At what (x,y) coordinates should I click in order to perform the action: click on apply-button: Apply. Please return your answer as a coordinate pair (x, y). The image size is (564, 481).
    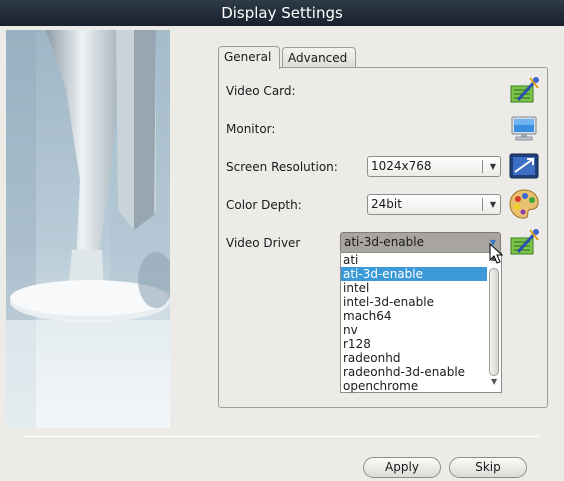
    Looking at the image, I should click on (402, 467).